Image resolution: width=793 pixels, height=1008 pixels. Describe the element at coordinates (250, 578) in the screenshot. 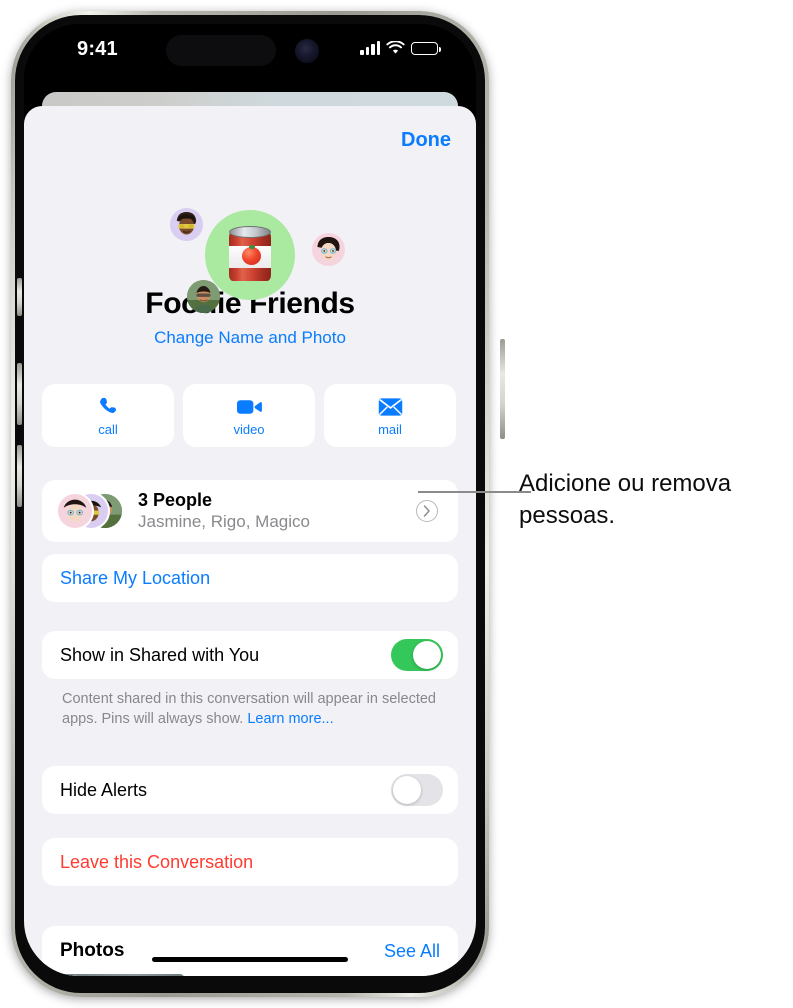

I see `share-my-location-row: Share My Location` at that location.